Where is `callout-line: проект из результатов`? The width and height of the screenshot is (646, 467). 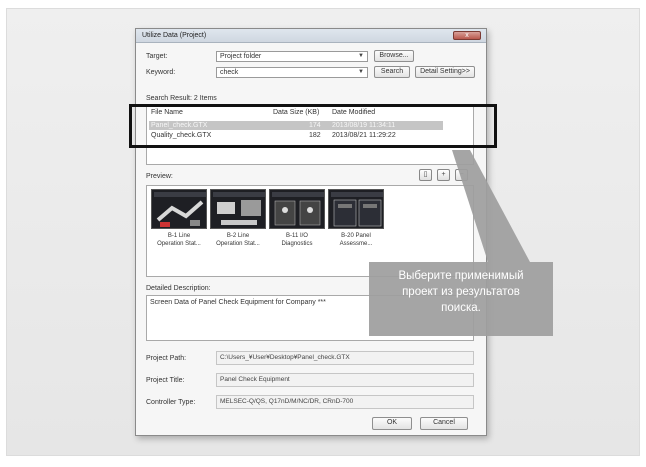
callout-line: проект из результатов is located at coordinates (461, 292).